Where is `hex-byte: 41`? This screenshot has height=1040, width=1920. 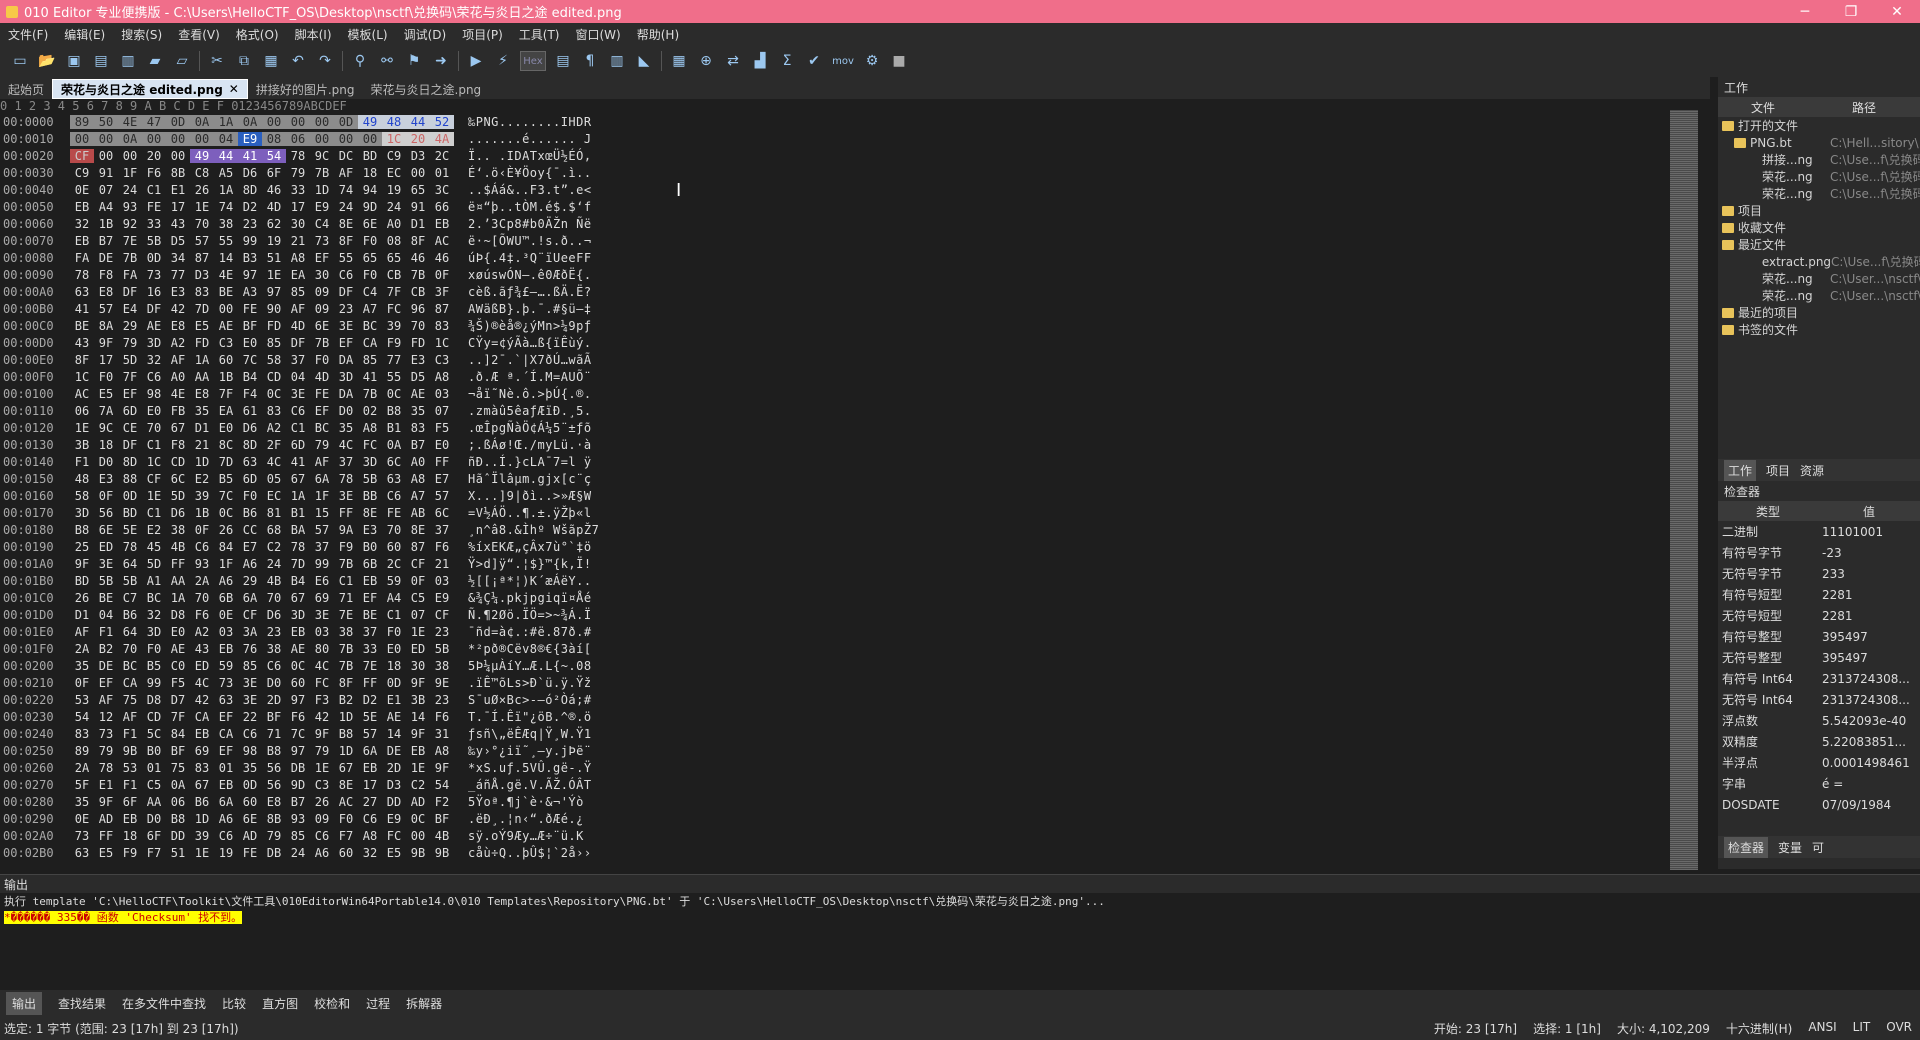
hex-byte: 41 is located at coordinates (250, 155).